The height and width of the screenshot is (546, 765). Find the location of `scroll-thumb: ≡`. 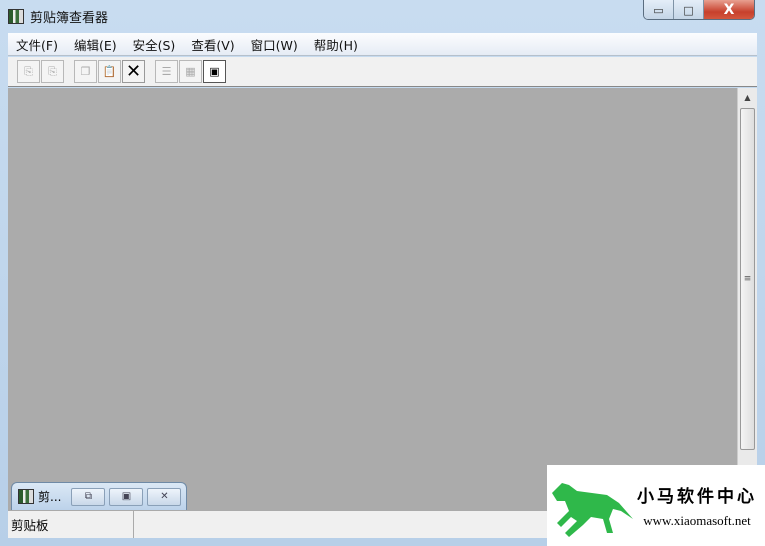

scroll-thumb: ≡ is located at coordinates (747, 279).